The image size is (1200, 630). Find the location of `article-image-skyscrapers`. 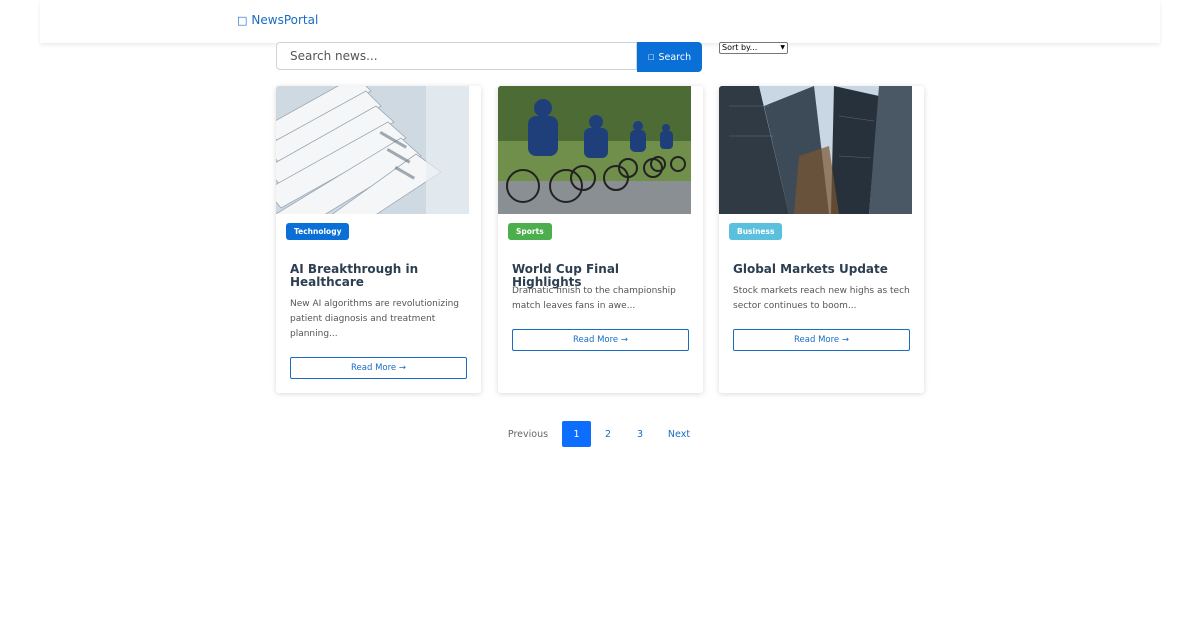

article-image-skyscrapers is located at coordinates (815, 150).